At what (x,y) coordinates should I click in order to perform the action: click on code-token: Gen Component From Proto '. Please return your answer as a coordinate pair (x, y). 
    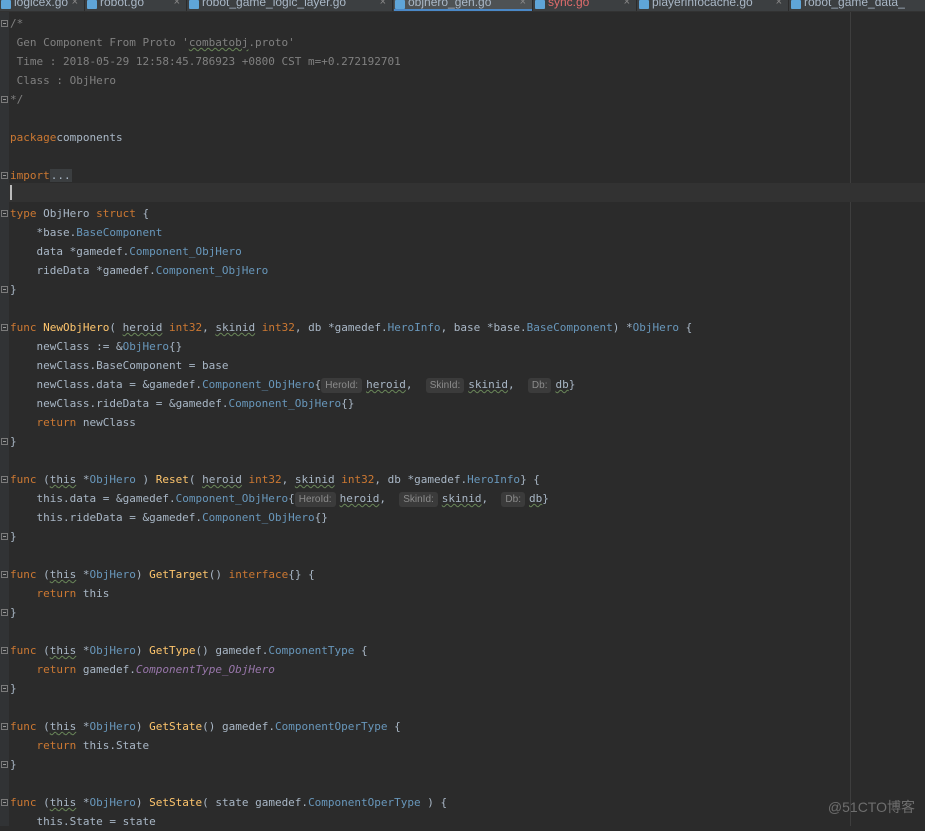
    Looking at the image, I should click on (99, 42).